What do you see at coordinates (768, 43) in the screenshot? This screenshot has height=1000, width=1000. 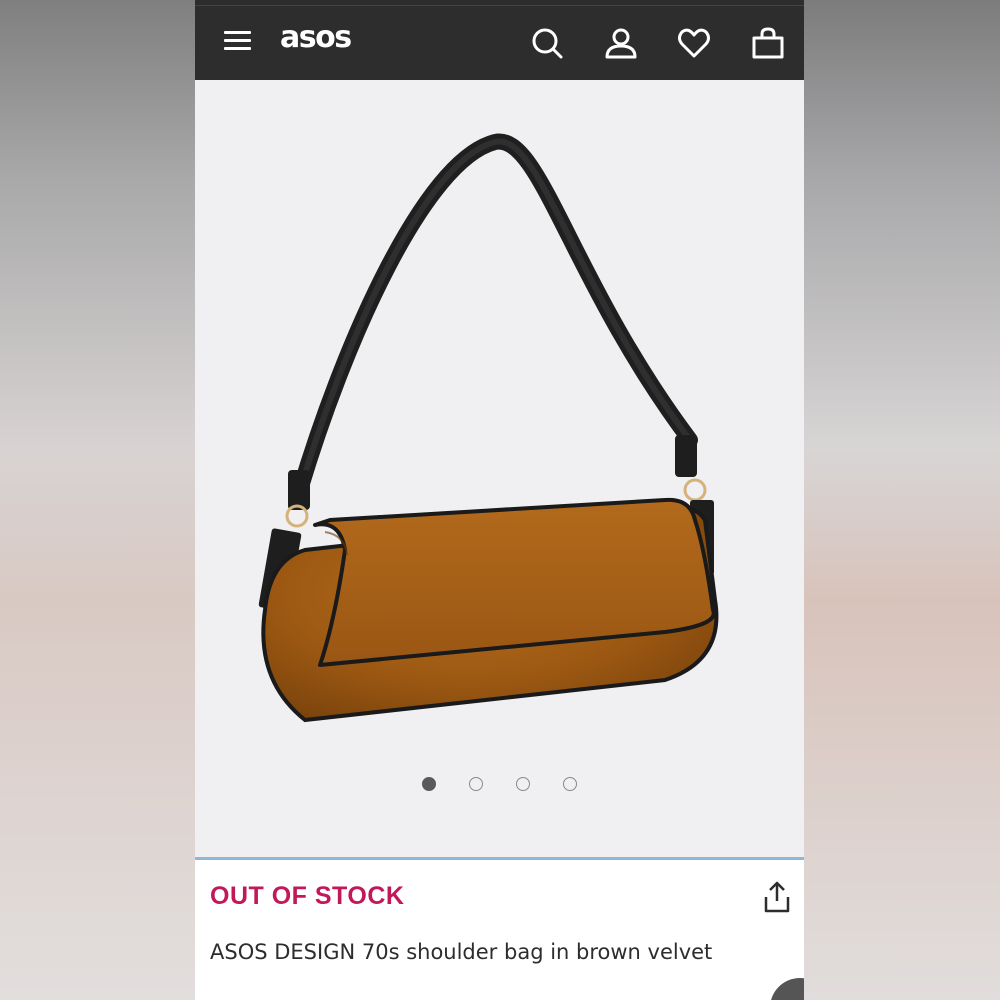 I see `bag-icon` at bounding box center [768, 43].